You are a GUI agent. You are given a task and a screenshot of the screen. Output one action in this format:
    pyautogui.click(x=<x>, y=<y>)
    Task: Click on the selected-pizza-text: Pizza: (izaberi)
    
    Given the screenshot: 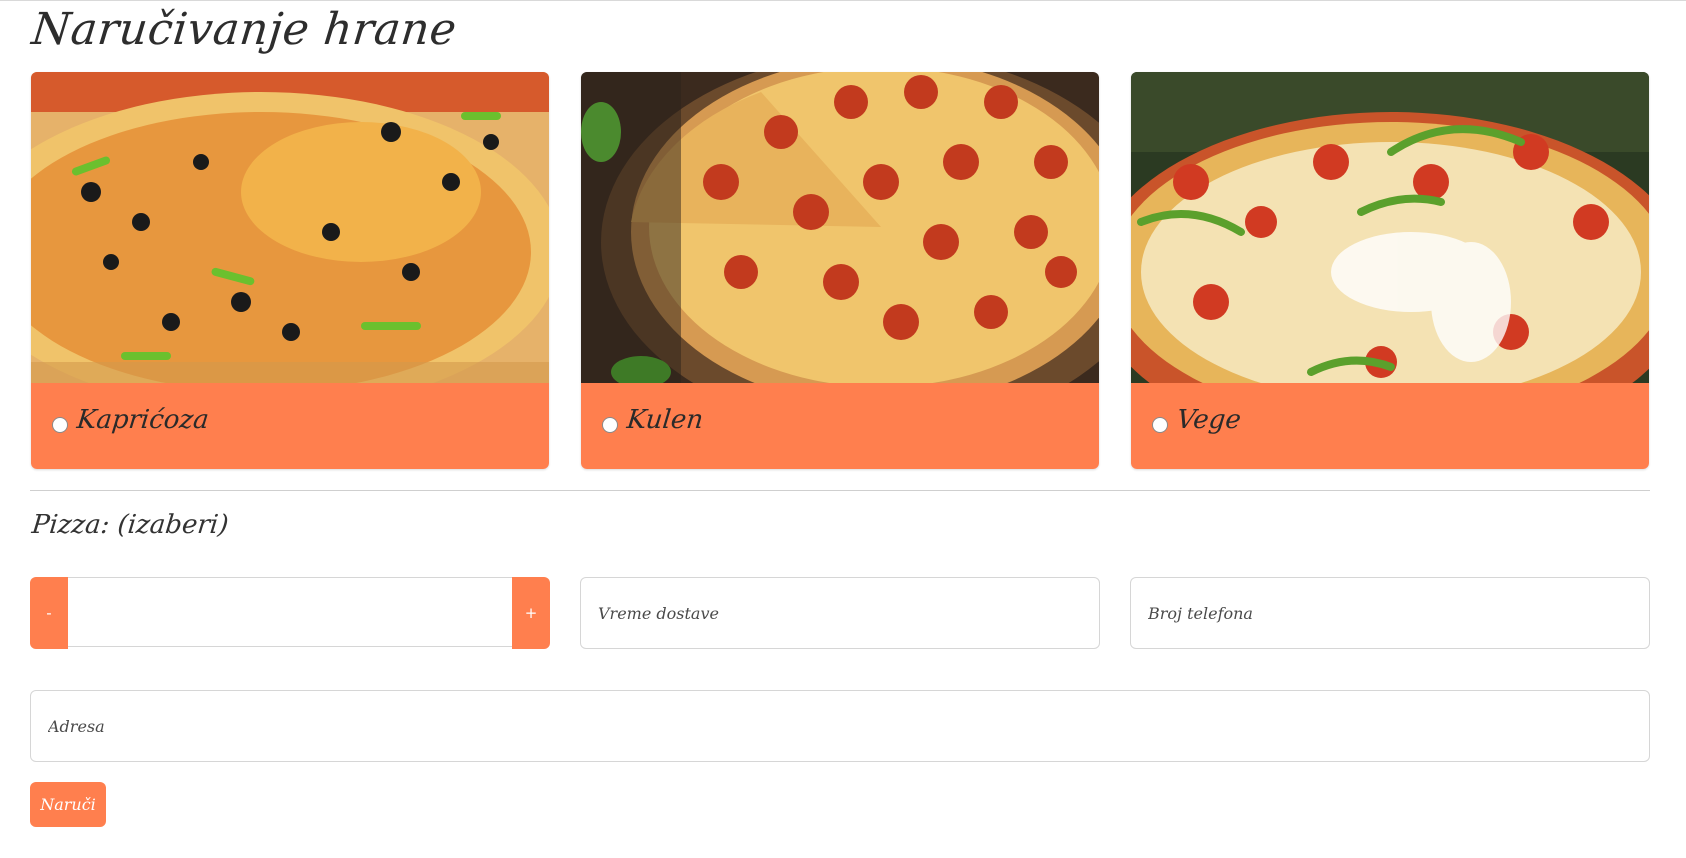 What is the action you would take?
    pyautogui.click(x=130, y=525)
    